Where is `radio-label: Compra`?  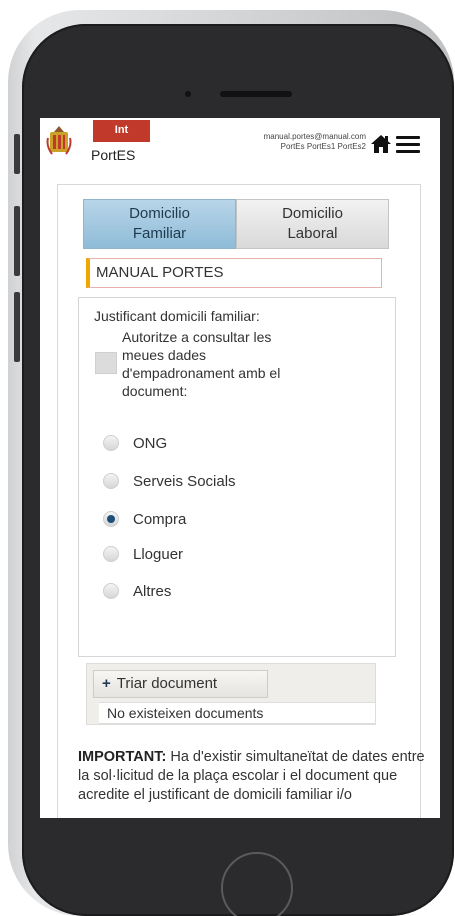 radio-label: Compra is located at coordinates (160, 519).